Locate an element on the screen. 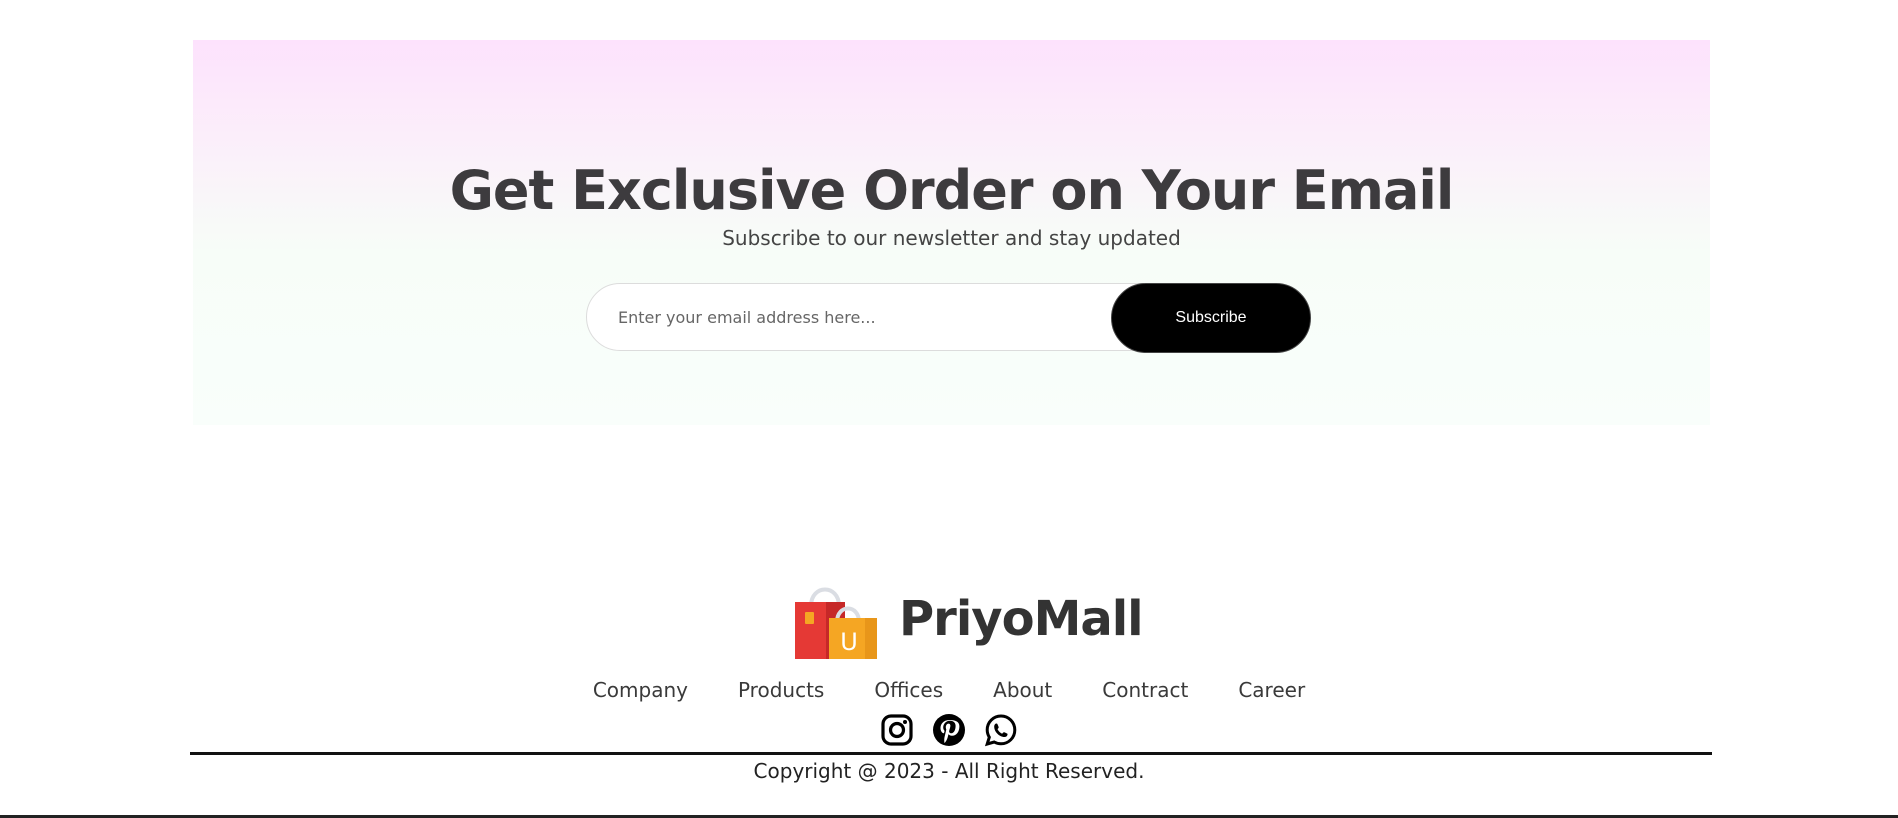 The width and height of the screenshot is (1898, 818). footer-nav-career: Career is located at coordinates (1271, 690).